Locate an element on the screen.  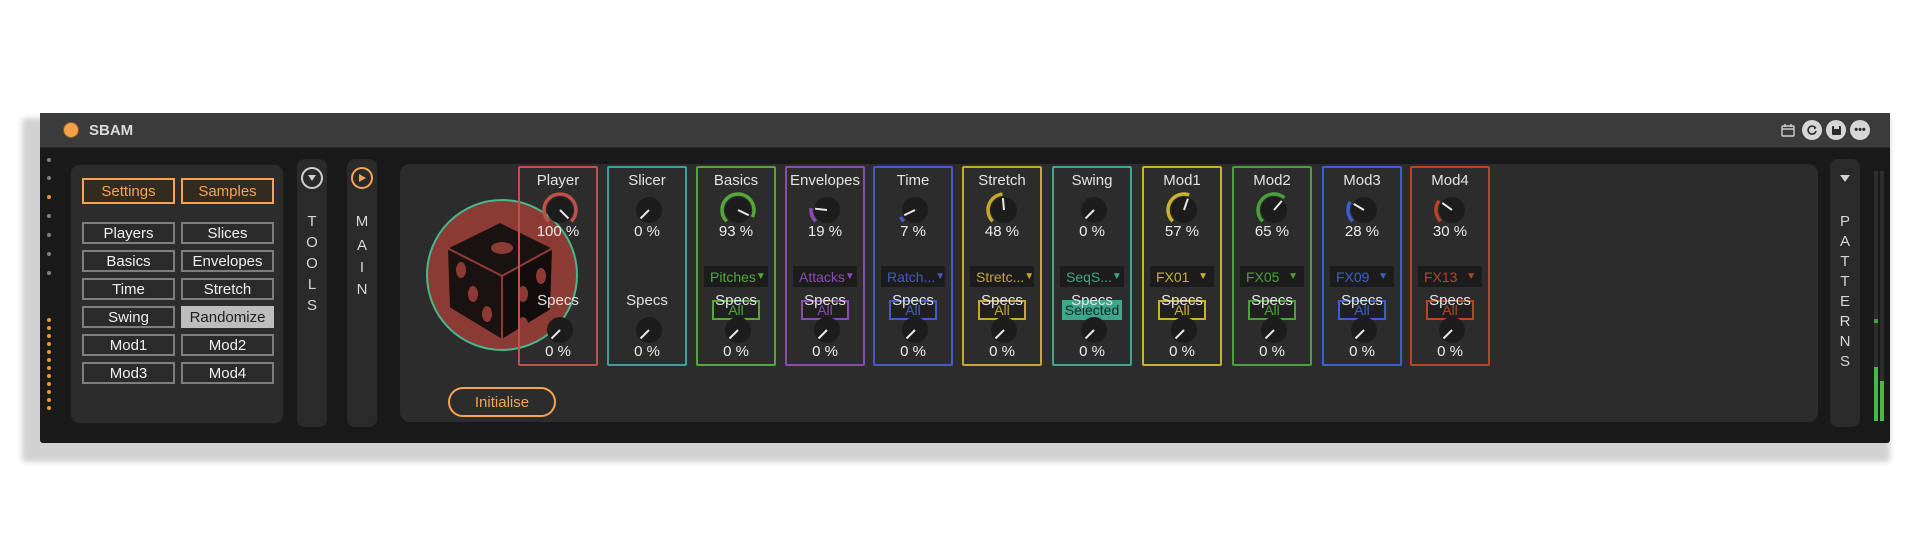
target-dropdown: Stretc... ▼ is located at coordinates (1002, 276).